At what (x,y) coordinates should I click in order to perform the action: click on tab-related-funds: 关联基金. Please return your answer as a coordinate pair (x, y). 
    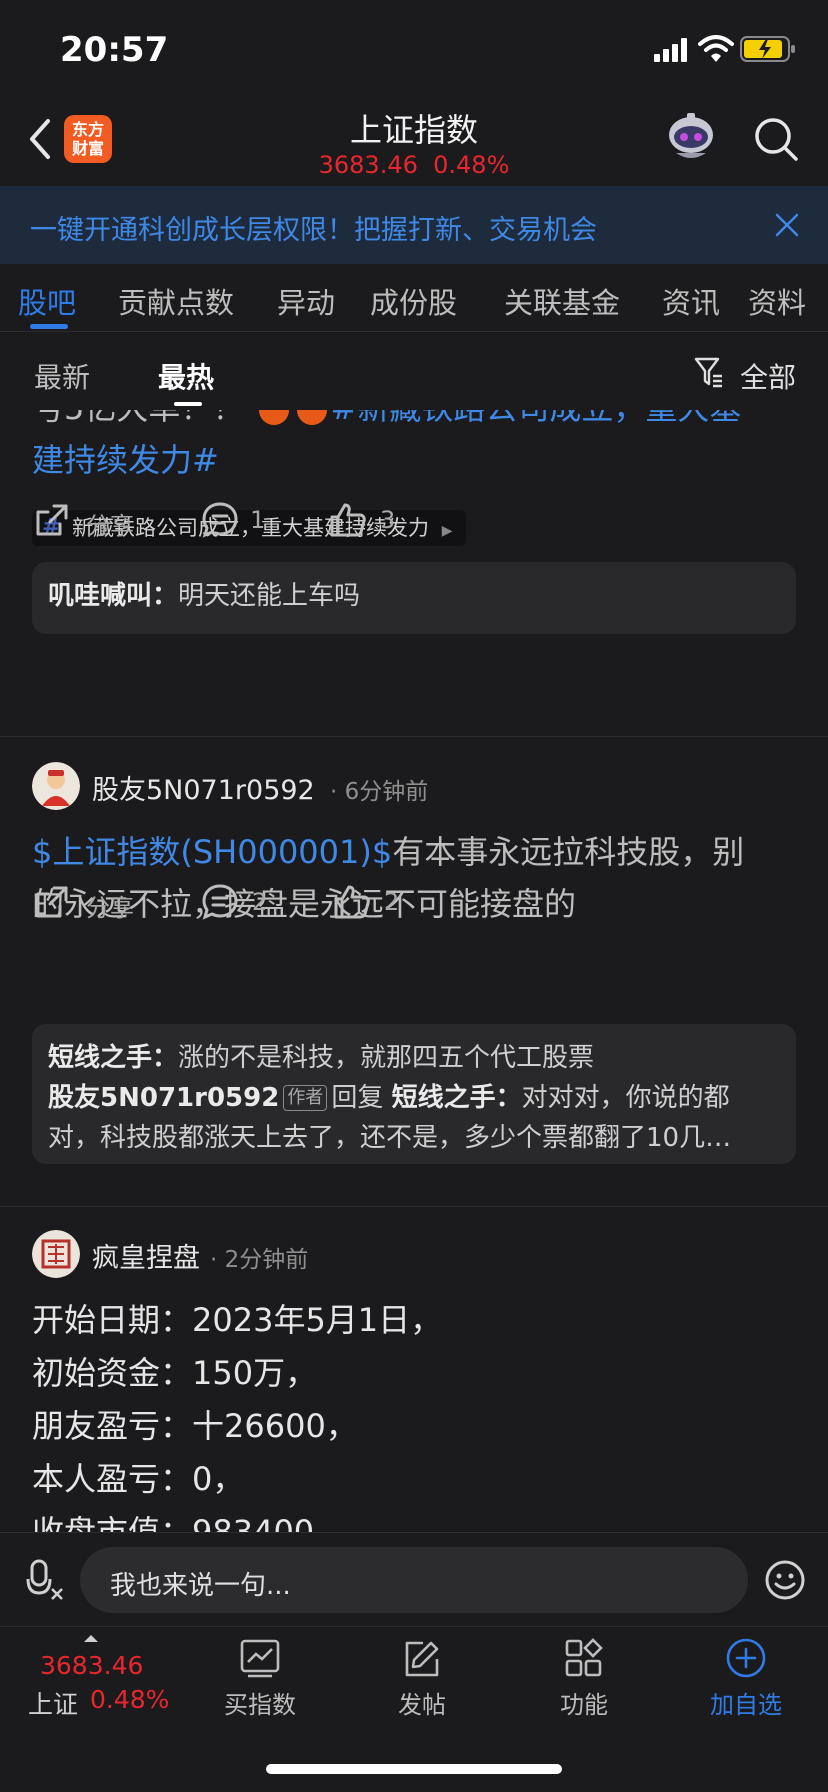
    Looking at the image, I should click on (562, 301).